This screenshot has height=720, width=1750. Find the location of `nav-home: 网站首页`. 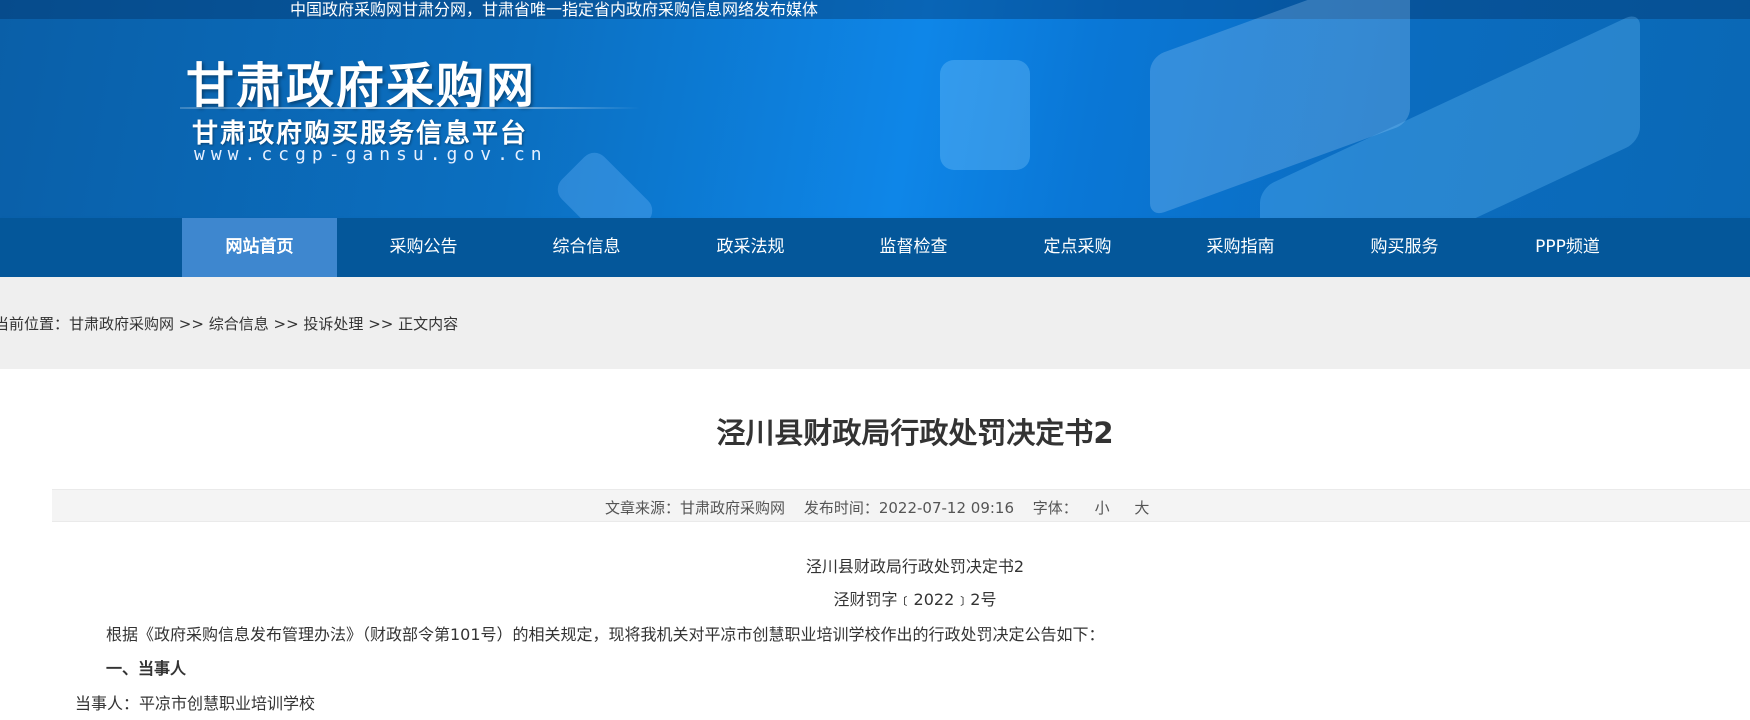

nav-home: 网站首页 is located at coordinates (259, 247).